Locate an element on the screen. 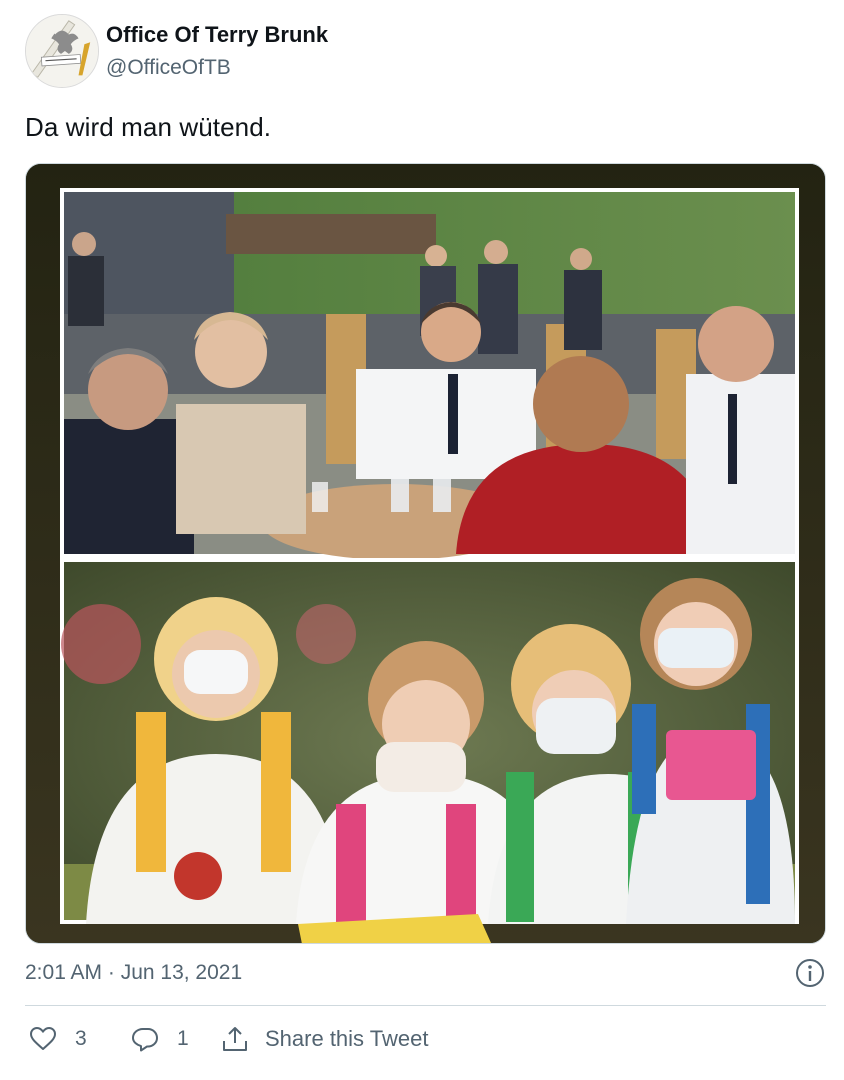  reply-count: 1 is located at coordinates (183, 1038).